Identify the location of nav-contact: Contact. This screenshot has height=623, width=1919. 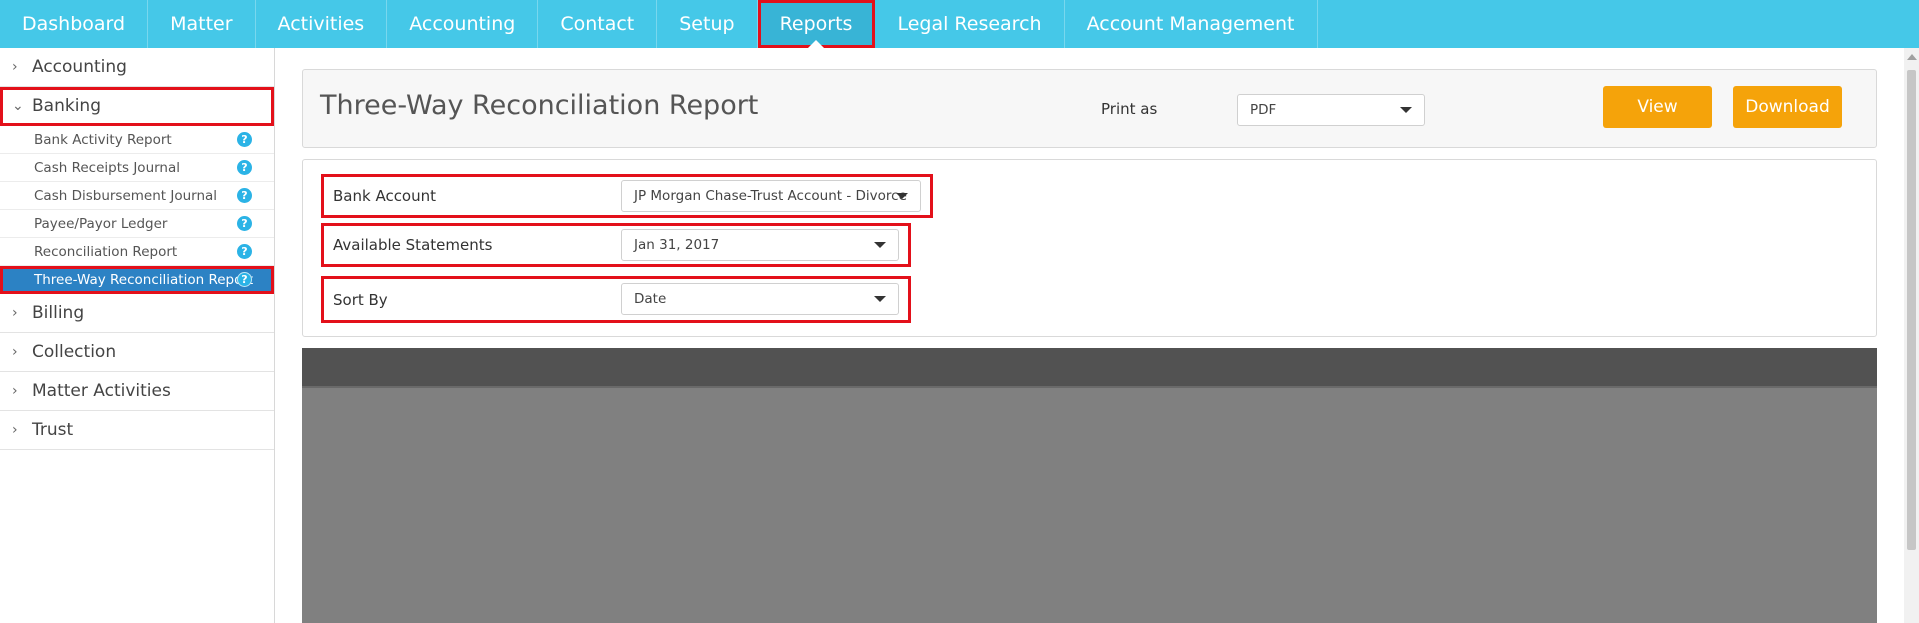
(598, 24).